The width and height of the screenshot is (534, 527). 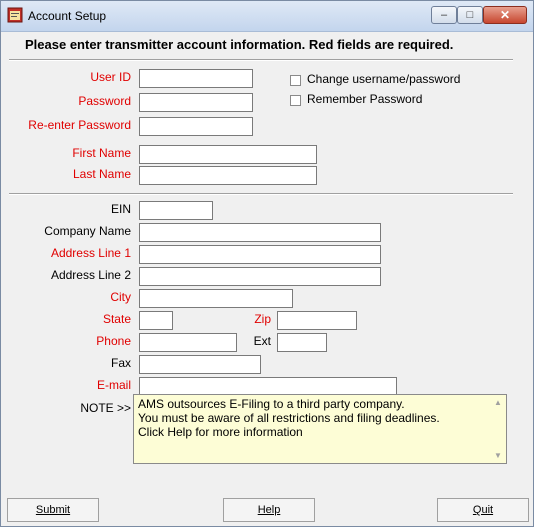 What do you see at coordinates (110, 77) in the screenshot?
I see `user-id-label: User ID` at bounding box center [110, 77].